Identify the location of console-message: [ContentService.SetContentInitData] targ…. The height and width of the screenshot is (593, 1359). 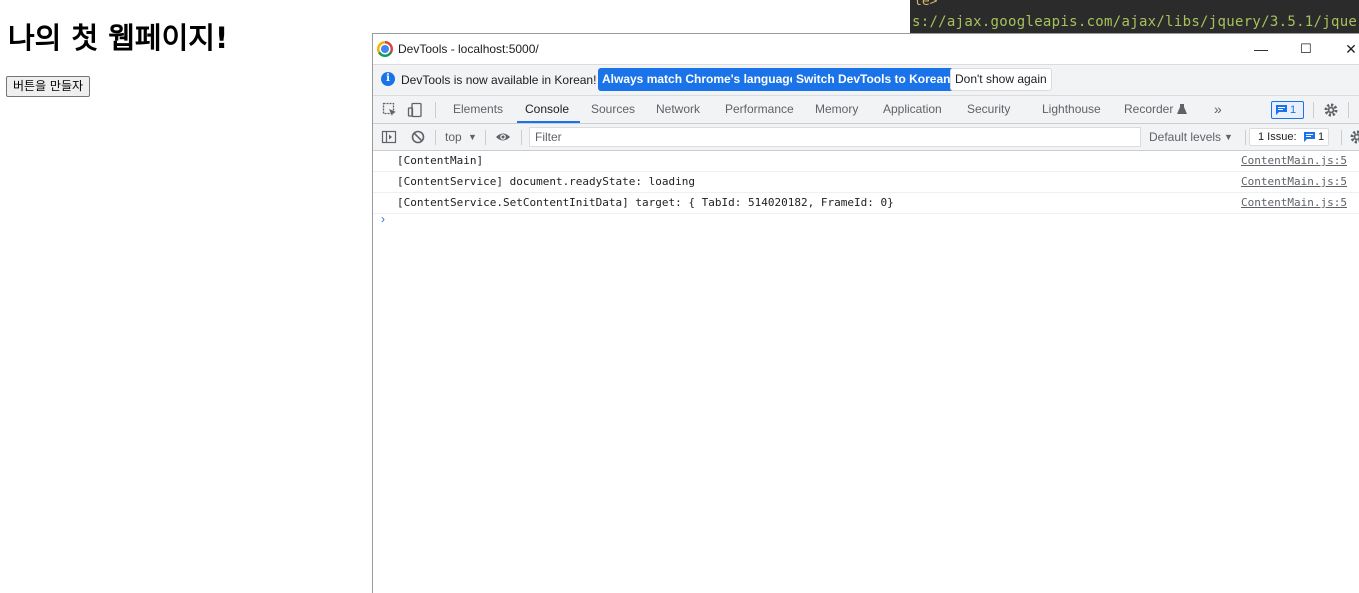
(866, 203).